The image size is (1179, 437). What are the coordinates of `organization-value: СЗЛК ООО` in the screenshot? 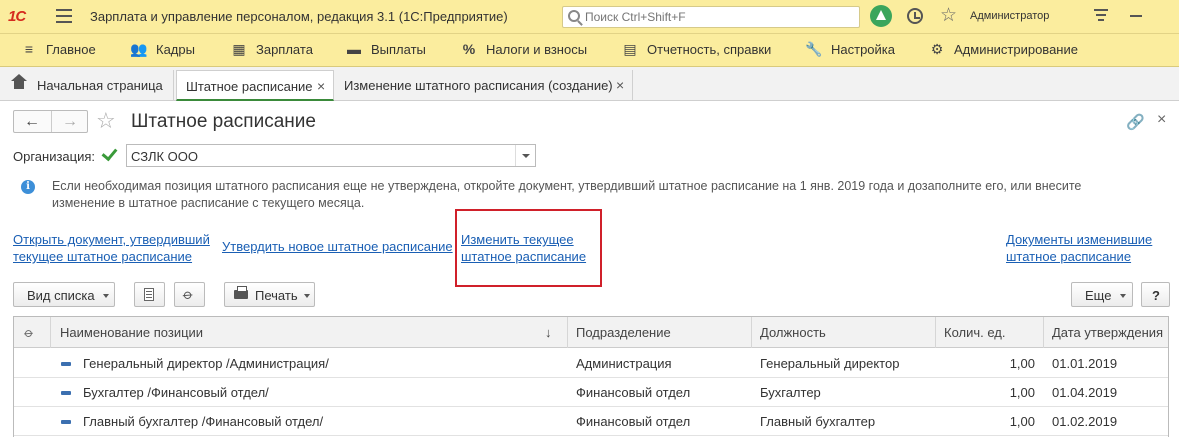 It's located at (164, 156).